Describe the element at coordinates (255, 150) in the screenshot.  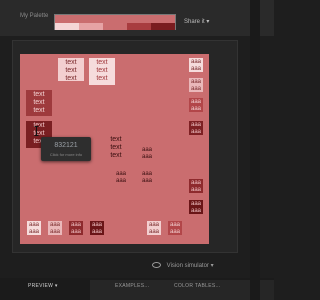
I see `scrollbar` at that location.